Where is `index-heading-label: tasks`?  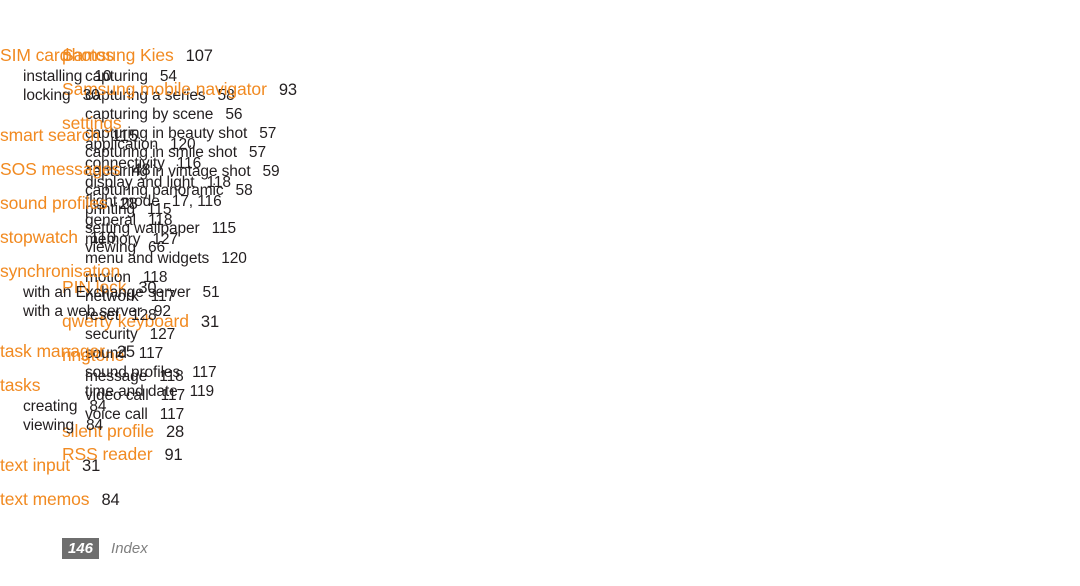
index-heading-label: tasks is located at coordinates (20, 385).